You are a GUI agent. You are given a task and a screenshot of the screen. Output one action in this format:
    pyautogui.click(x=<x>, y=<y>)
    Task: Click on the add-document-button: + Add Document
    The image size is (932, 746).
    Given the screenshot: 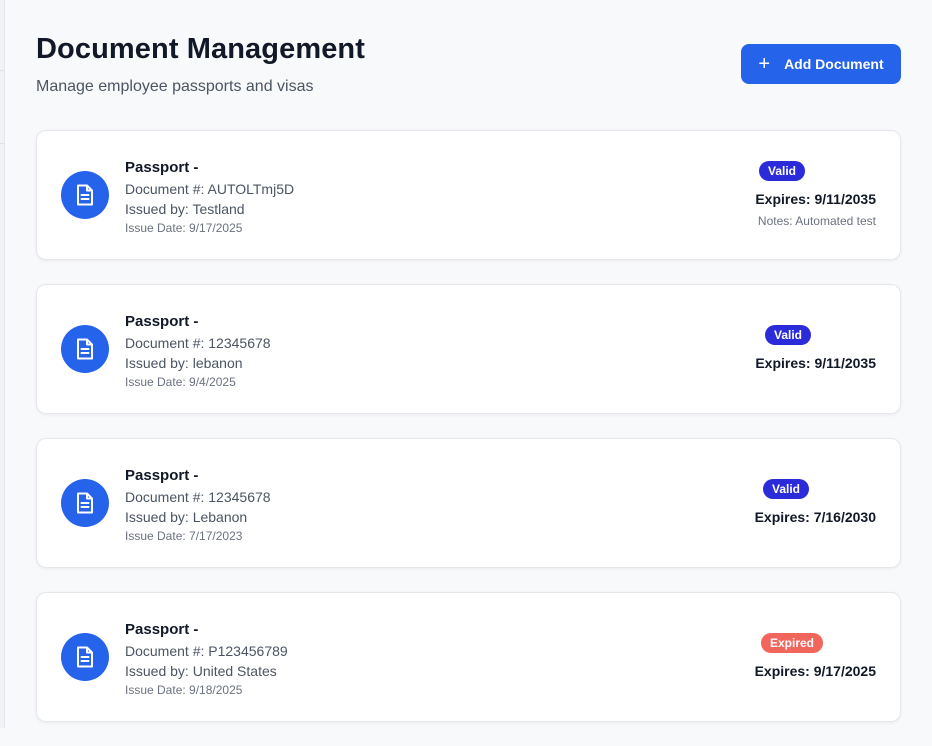 What is the action you would take?
    pyautogui.click(x=821, y=64)
    